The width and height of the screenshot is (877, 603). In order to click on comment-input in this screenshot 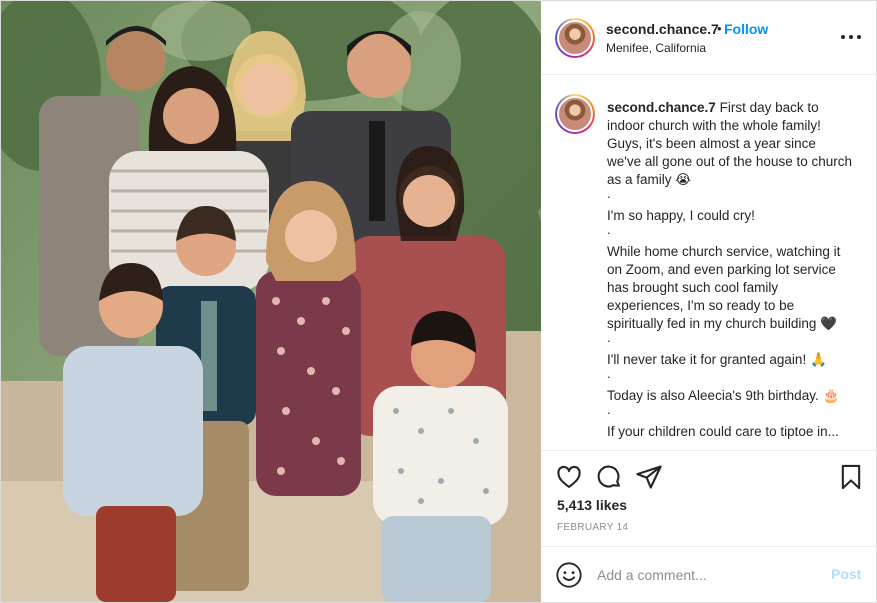, I will do `click(707, 575)`.